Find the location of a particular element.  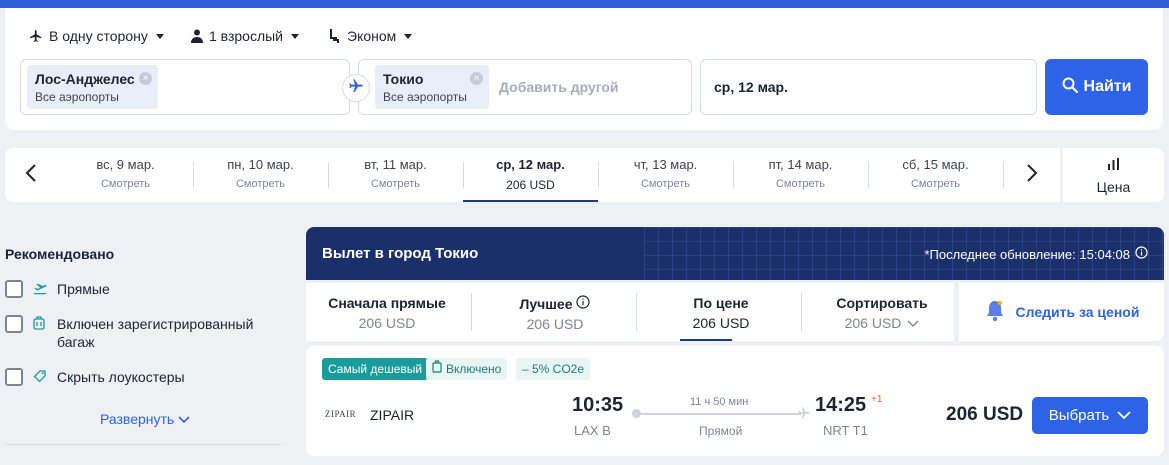

date-field: ср, 12 мар. is located at coordinates (868, 87).